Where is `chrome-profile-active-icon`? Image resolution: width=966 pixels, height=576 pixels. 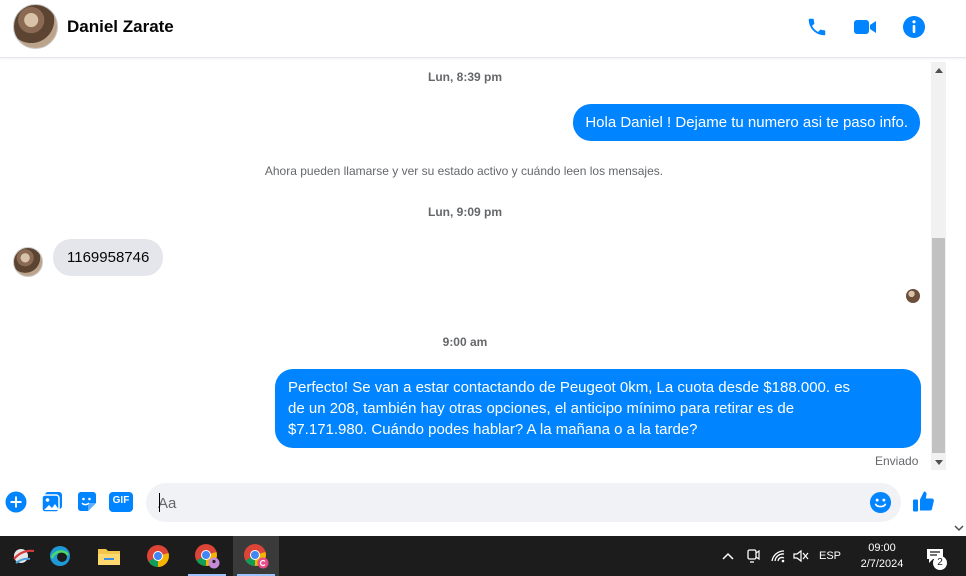 chrome-profile-active-icon is located at coordinates (256, 556).